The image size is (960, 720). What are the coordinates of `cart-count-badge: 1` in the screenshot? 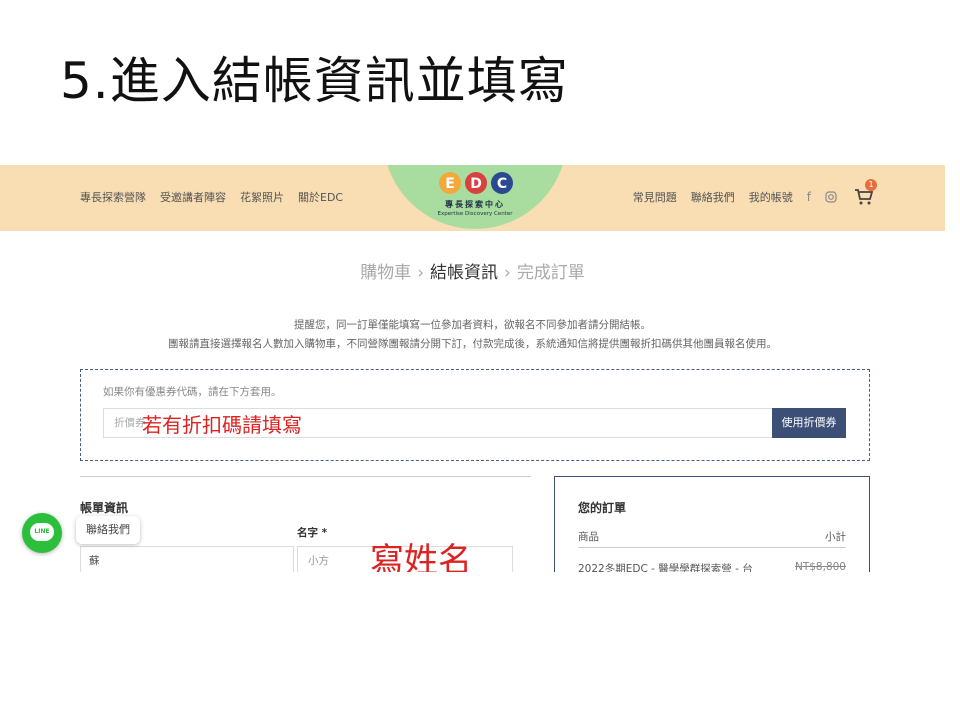 It's located at (871, 185).